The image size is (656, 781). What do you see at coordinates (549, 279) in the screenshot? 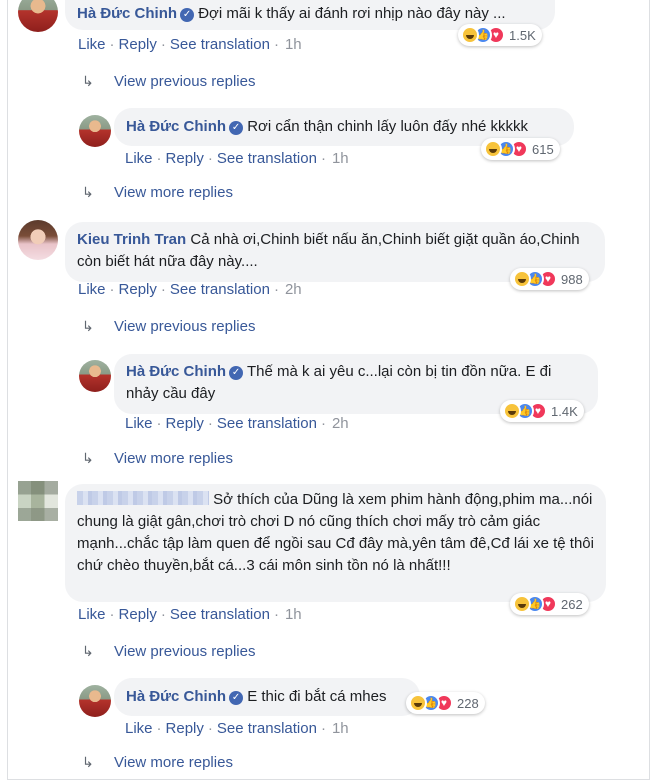
I see `reaction-summary: 👍 ♥ 988` at bounding box center [549, 279].